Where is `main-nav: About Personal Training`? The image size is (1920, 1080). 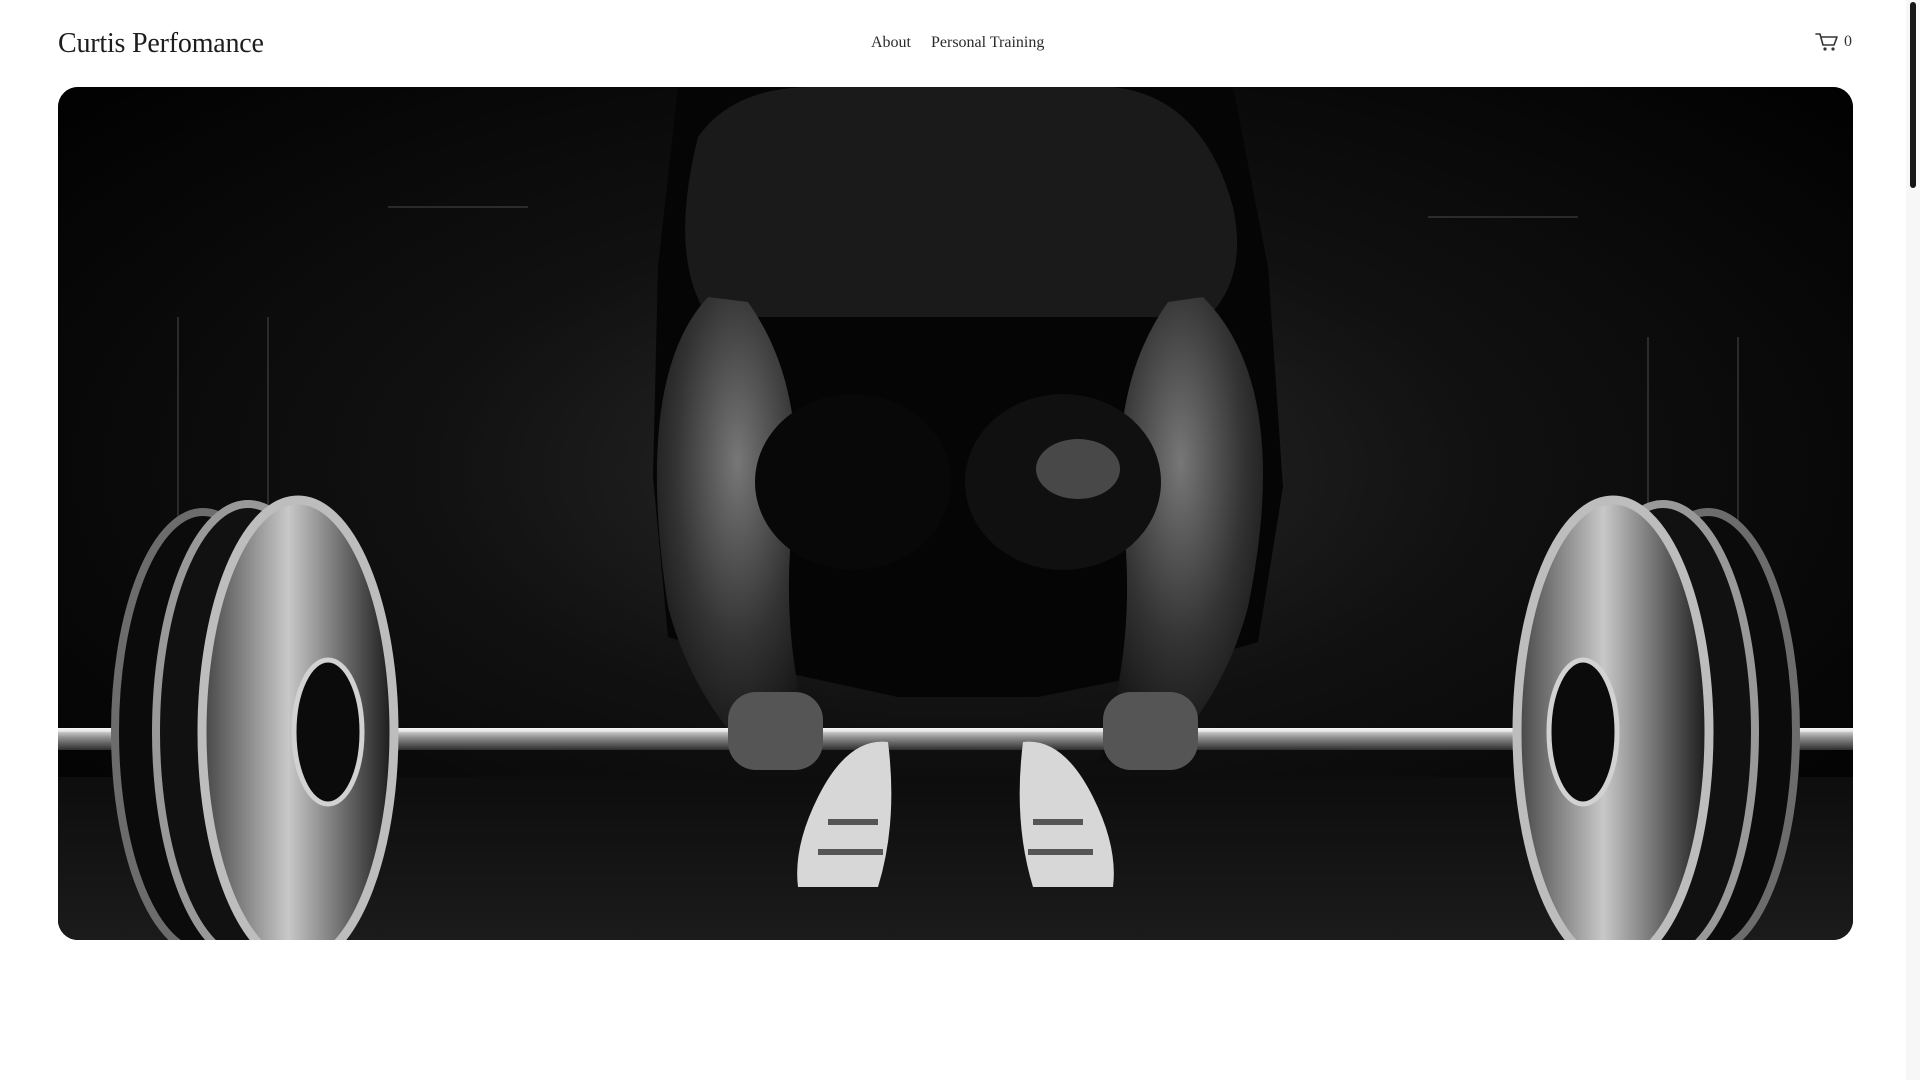
main-nav: About Personal Training is located at coordinates (957, 43).